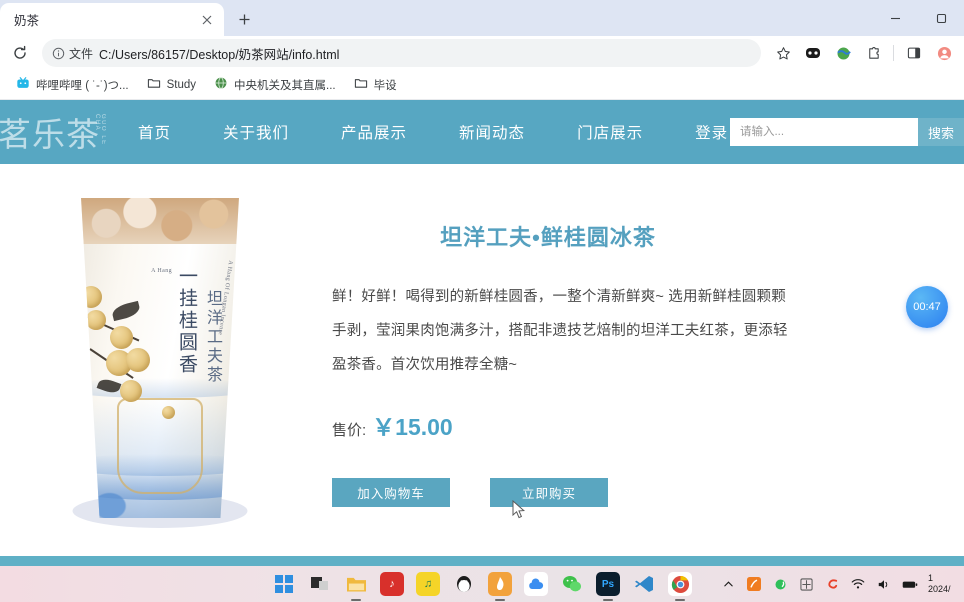 Image resolution: width=964 pixels, height=602 pixels. I want to click on toolbar-actions, so click(863, 53).